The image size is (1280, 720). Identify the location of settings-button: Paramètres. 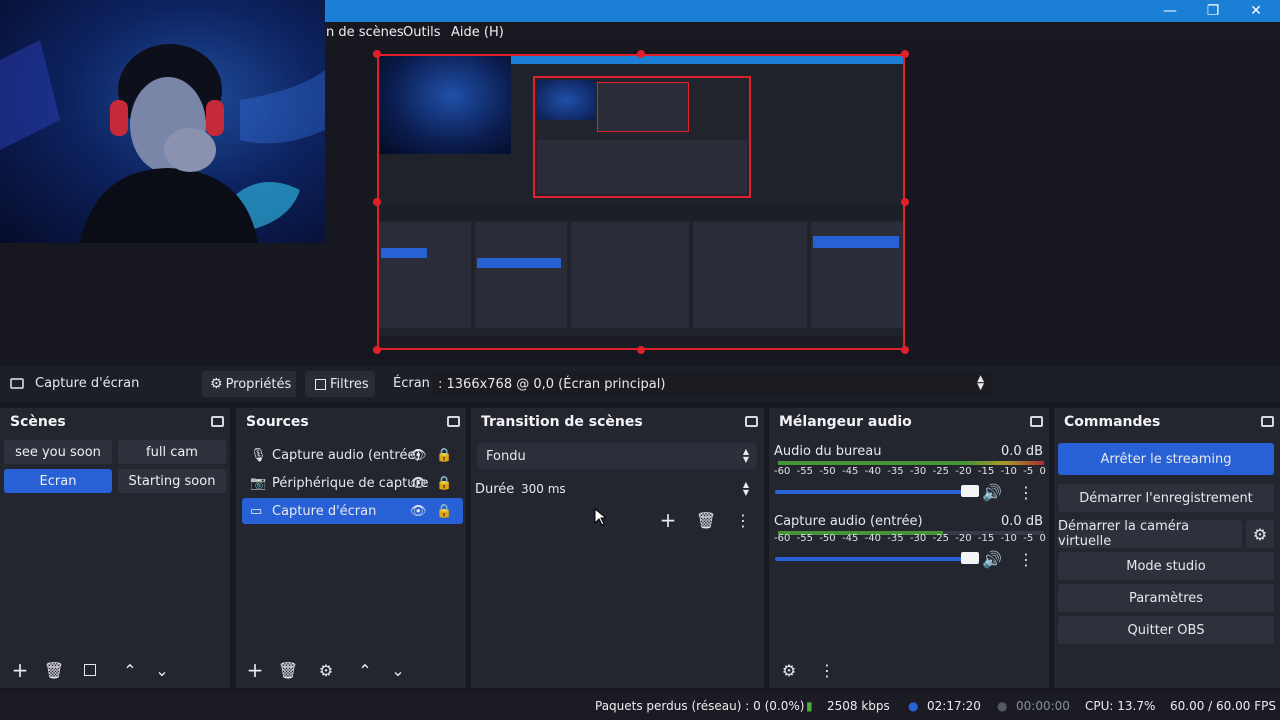
(1166, 598).